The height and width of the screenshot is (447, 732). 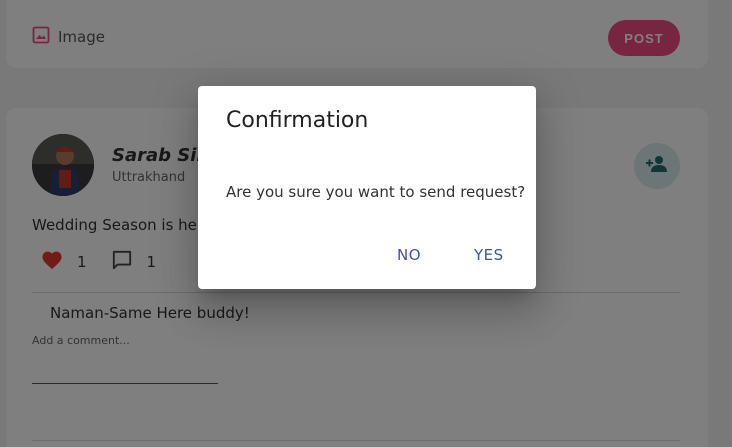 I want to click on dialog-title: Confirmation, so click(x=297, y=120).